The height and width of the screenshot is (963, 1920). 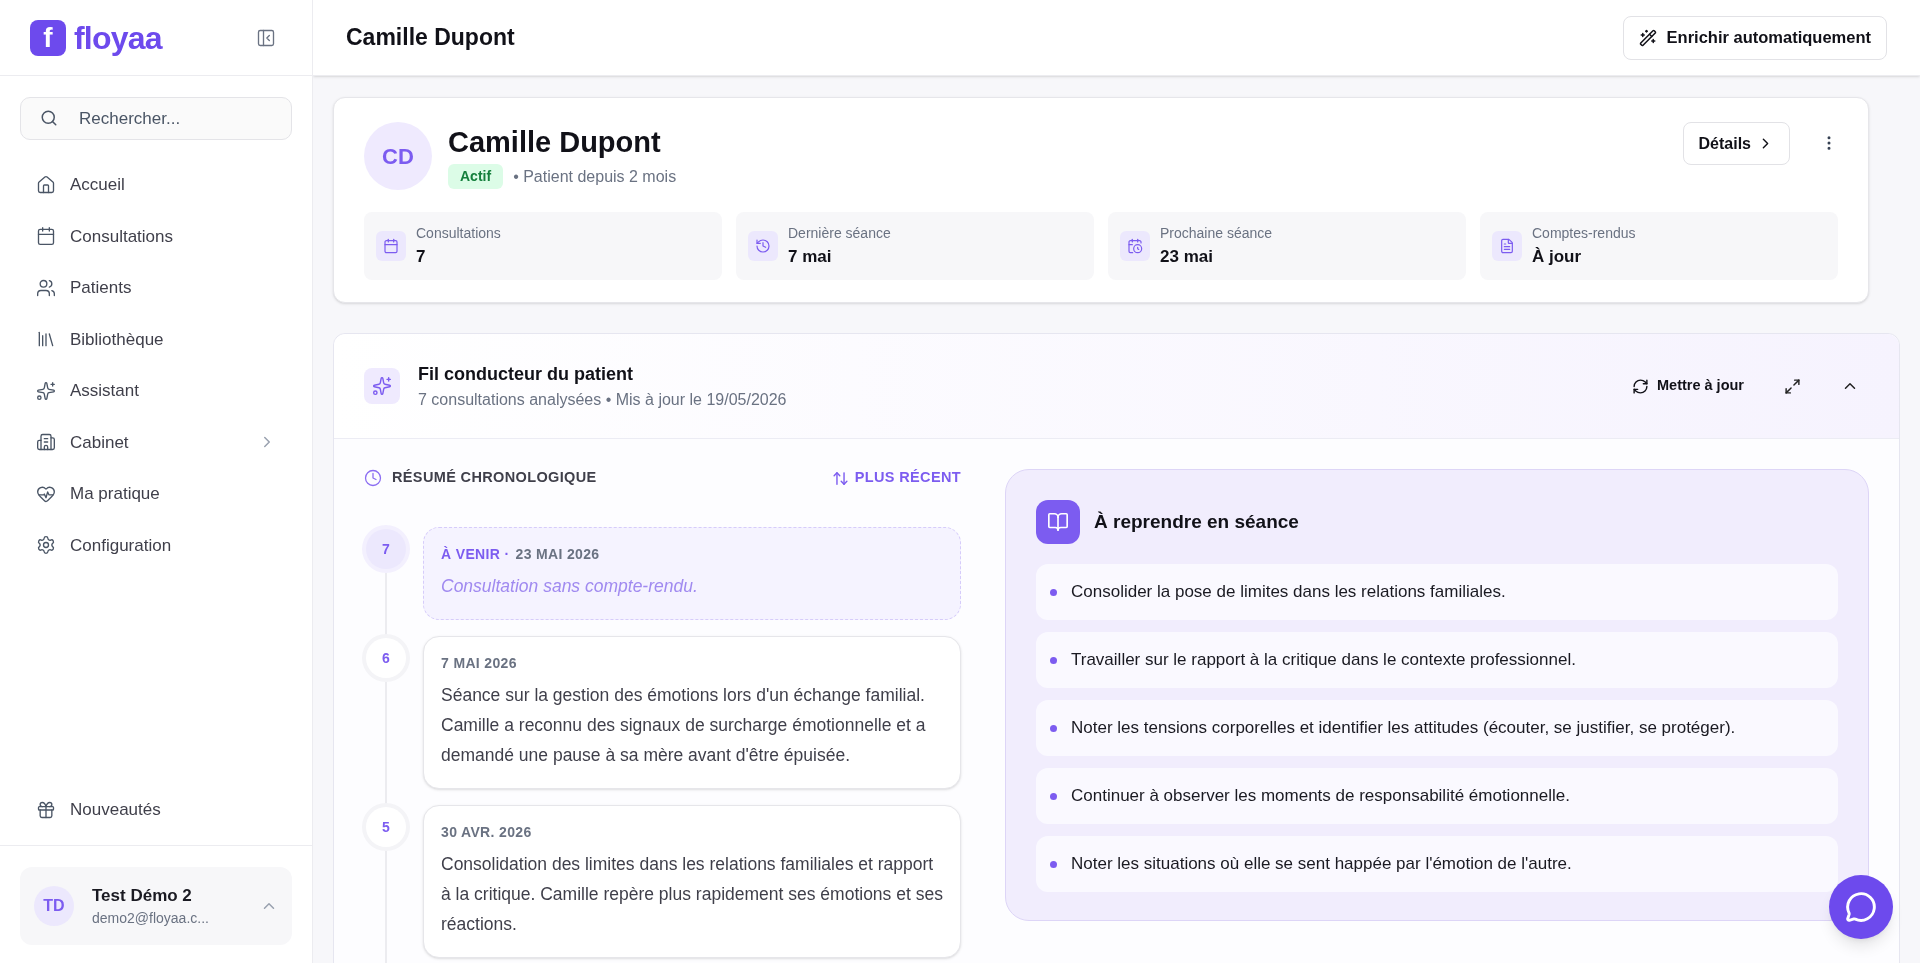 I want to click on step-number: 5, so click(x=386, y=827).